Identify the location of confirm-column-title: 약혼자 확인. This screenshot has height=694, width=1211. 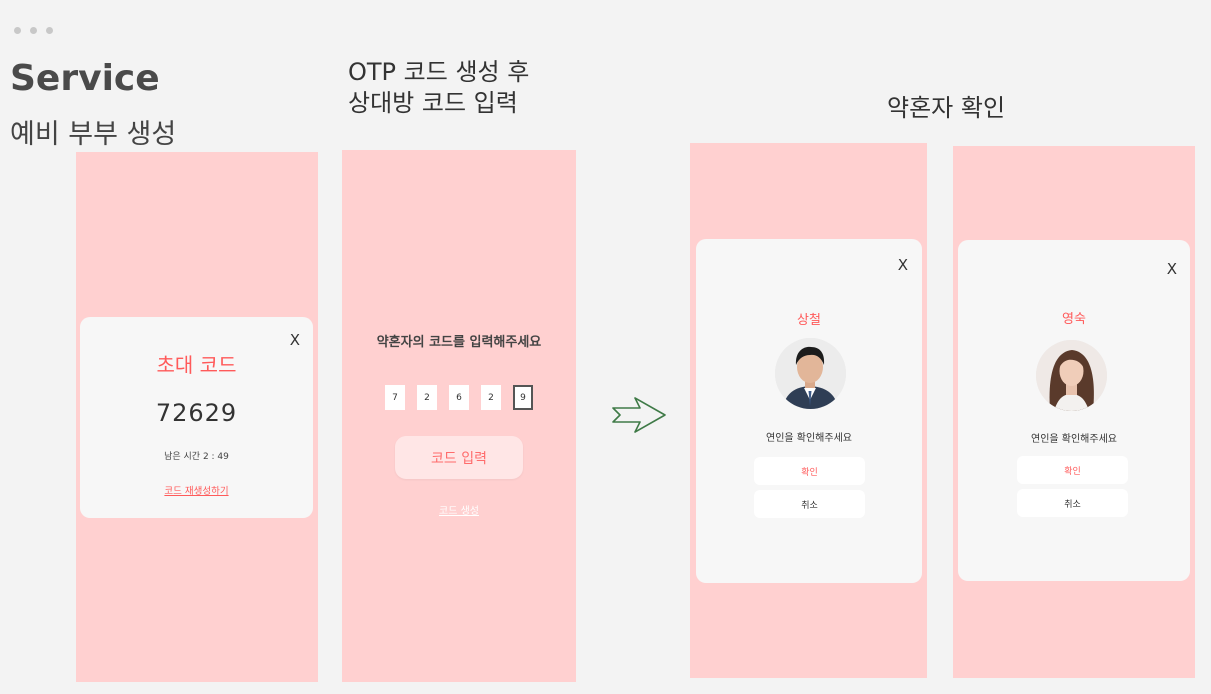
(946, 108).